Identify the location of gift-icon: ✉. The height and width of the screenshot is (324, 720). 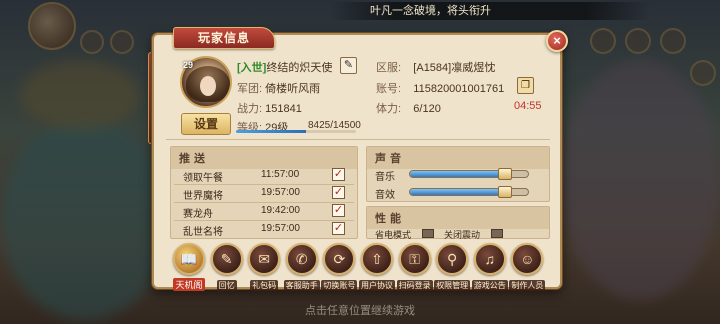
(264, 259).